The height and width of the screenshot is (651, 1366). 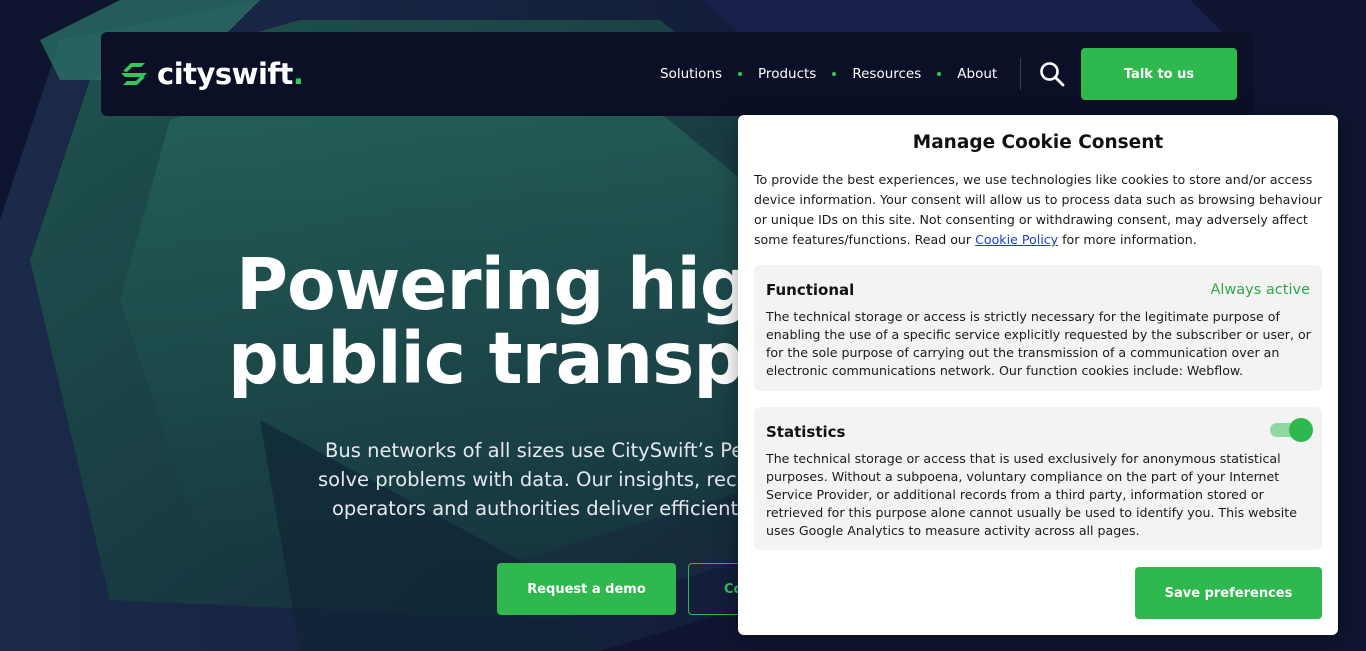 What do you see at coordinates (1260, 290) in the screenshot?
I see `always-active-label: Always active` at bounding box center [1260, 290].